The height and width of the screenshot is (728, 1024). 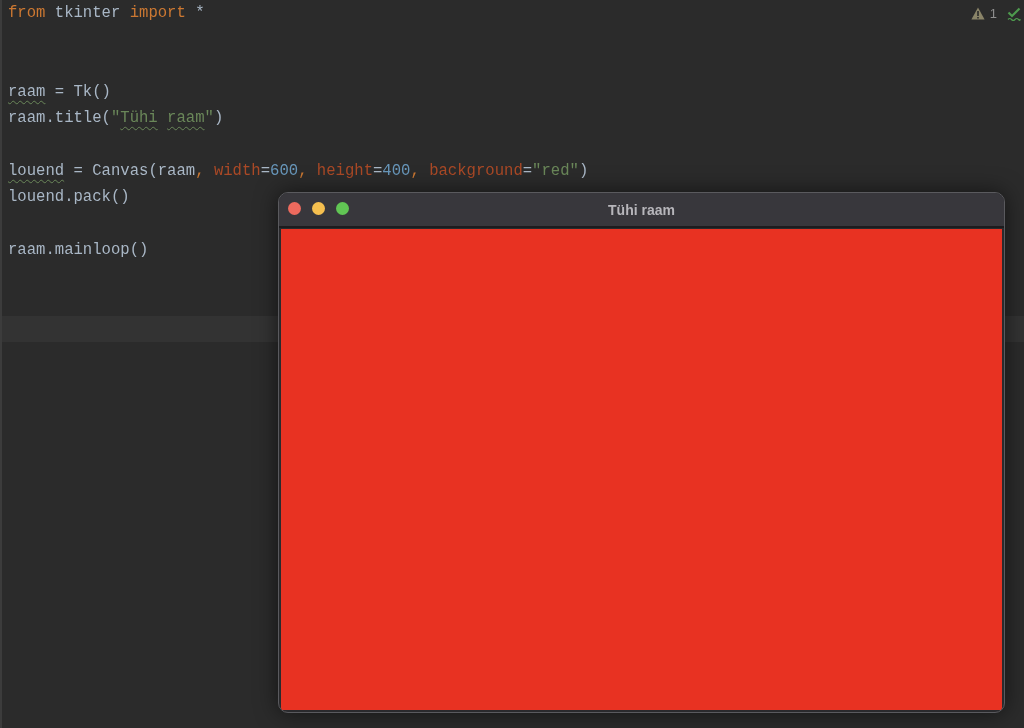 What do you see at coordinates (78, 250) in the screenshot?
I see `code-line: raam.mainloop()` at bounding box center [78, 250].